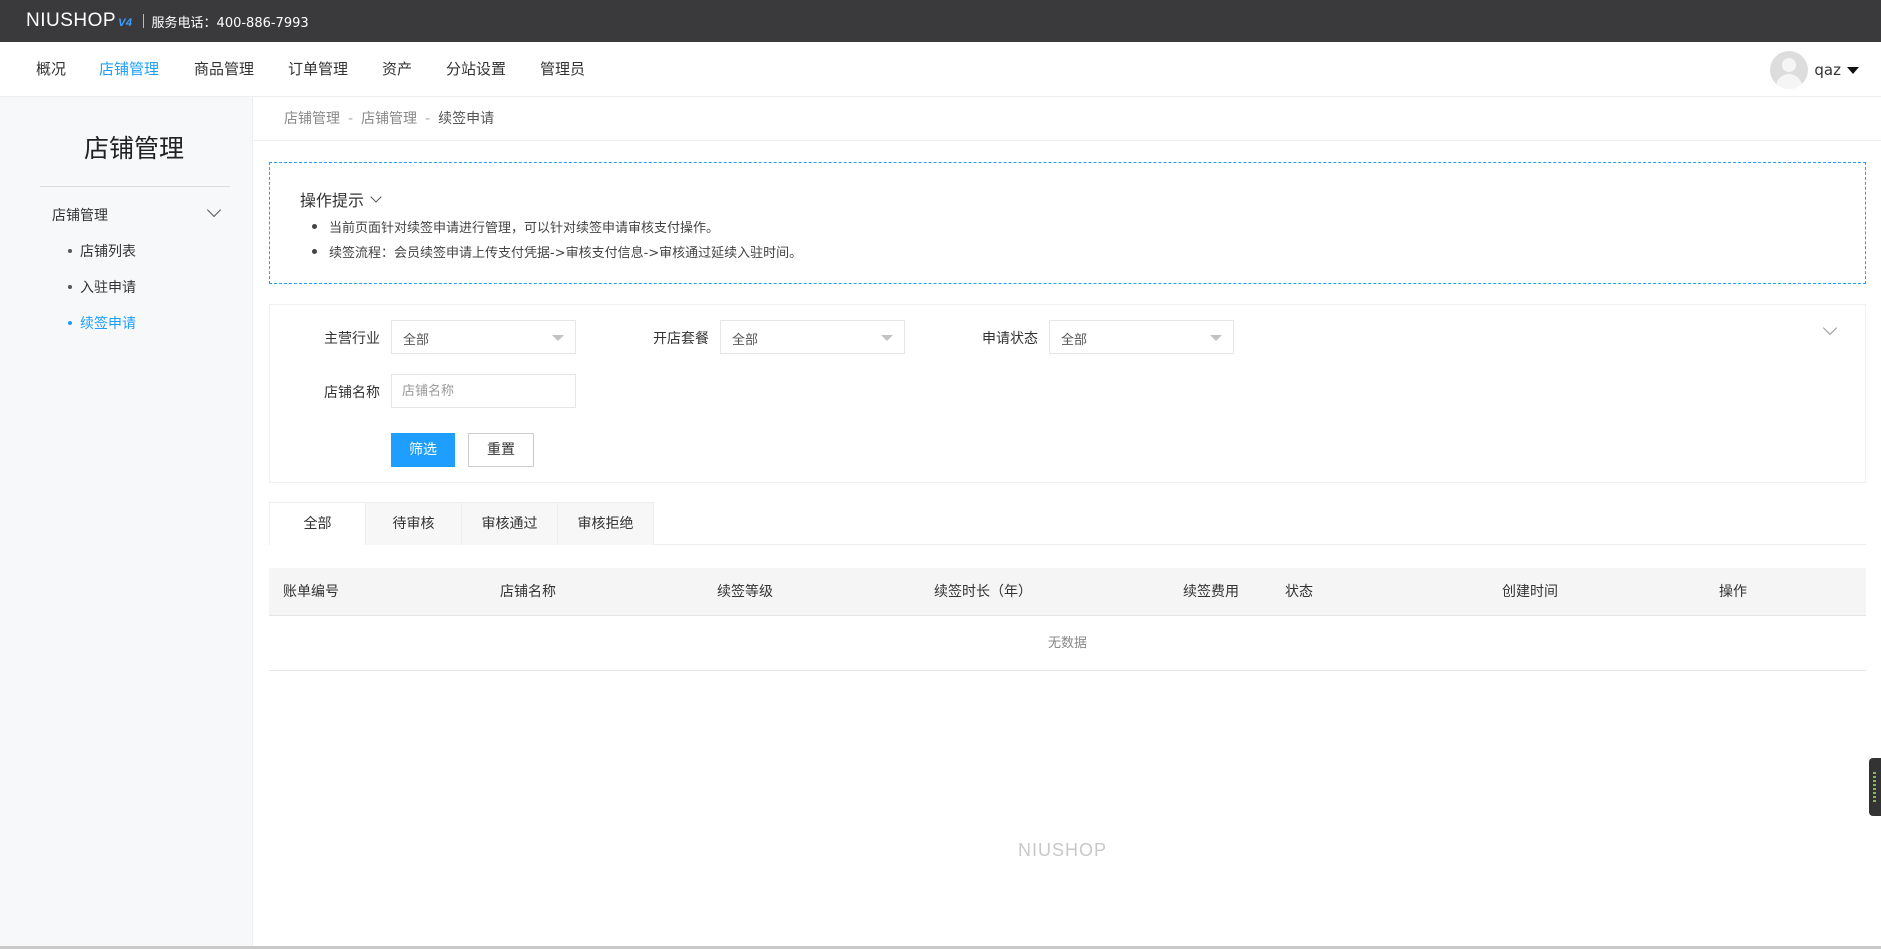  I want to click on breadcrumb: 店铺管理 - 店铺管理 - 续签申请, so click(389, 118).